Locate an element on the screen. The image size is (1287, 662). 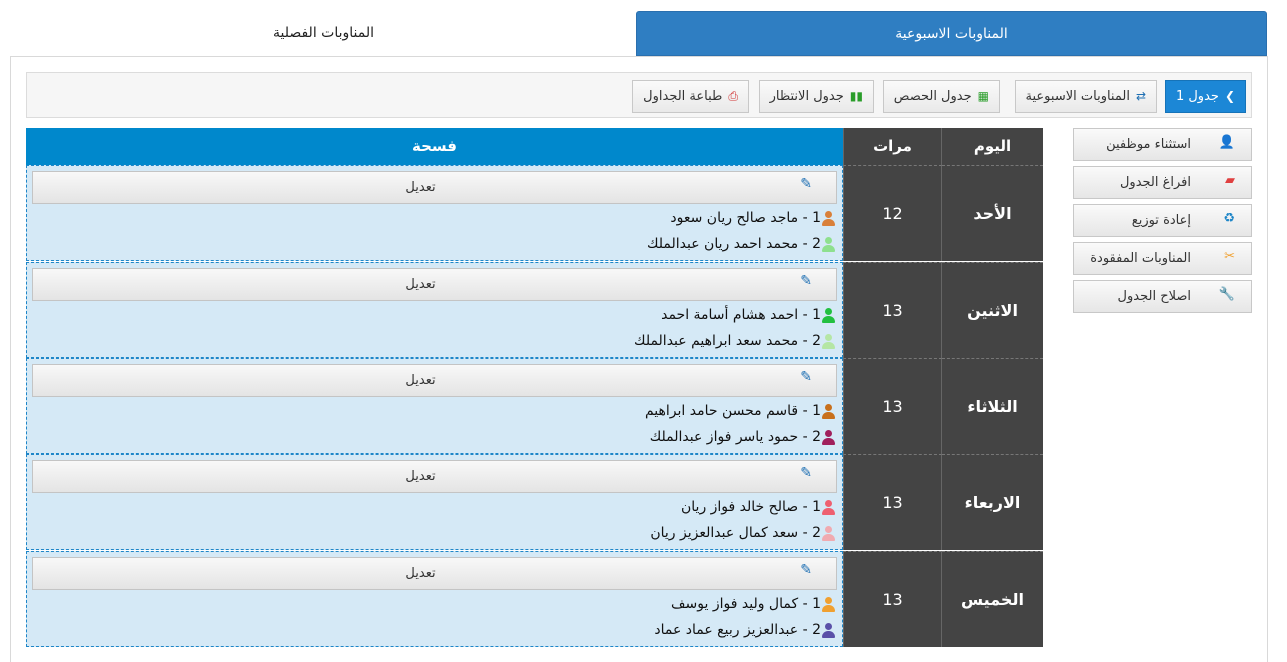
staff-member: 2 - محمد سعد ابراهيم عبدالملك is located at coordinates (735, 341).